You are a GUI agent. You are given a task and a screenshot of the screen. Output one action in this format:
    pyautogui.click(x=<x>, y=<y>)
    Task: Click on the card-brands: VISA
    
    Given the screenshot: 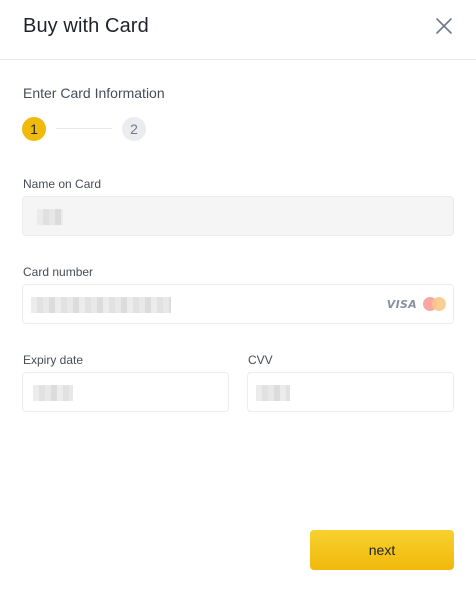 What is the action you would take?
    pyautogui.click(x=417, y=304)
    